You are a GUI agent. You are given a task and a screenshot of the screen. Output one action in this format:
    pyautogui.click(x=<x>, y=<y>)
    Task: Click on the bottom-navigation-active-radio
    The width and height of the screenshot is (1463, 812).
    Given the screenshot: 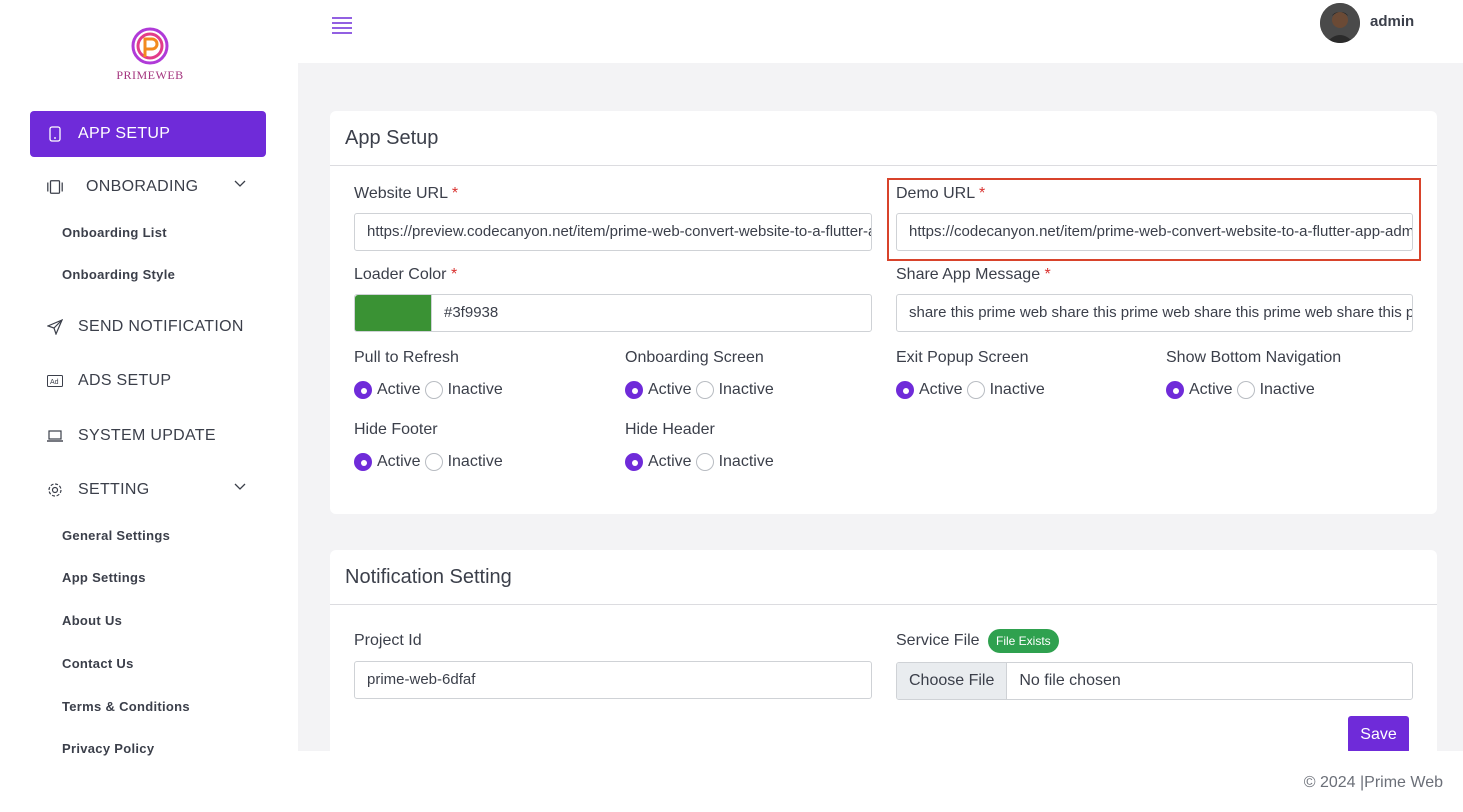 What is the action you would take?
    pyautogui.click(x=1175, y=390)
    